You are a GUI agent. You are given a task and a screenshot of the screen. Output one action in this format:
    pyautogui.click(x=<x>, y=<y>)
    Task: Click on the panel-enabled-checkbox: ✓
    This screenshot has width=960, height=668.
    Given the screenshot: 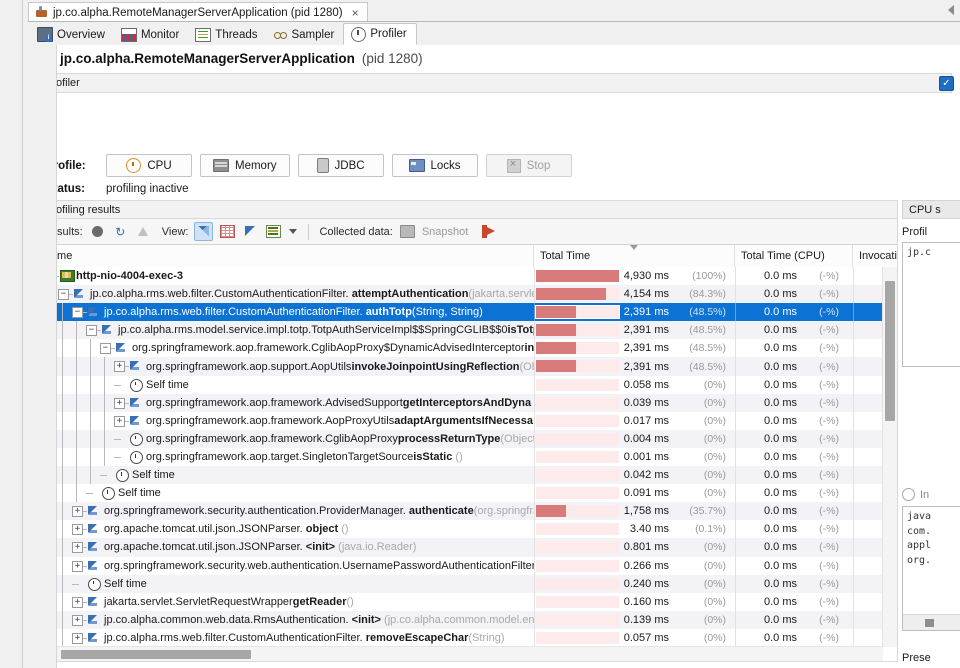 What is the action you would take?
    pyautogui.click(x=946, y=83)
    